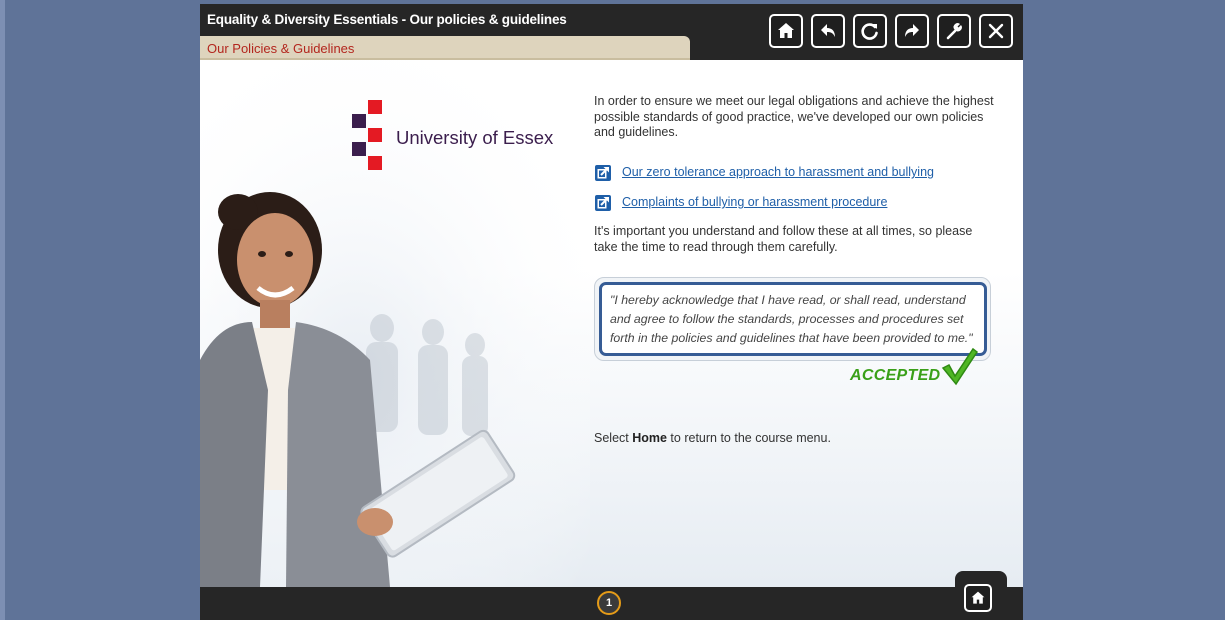 The image size is (1225, 620). What do you see at coordinates (2, 310) in the screenshot?
I see `window-edge` at bounding box center [2, 310].